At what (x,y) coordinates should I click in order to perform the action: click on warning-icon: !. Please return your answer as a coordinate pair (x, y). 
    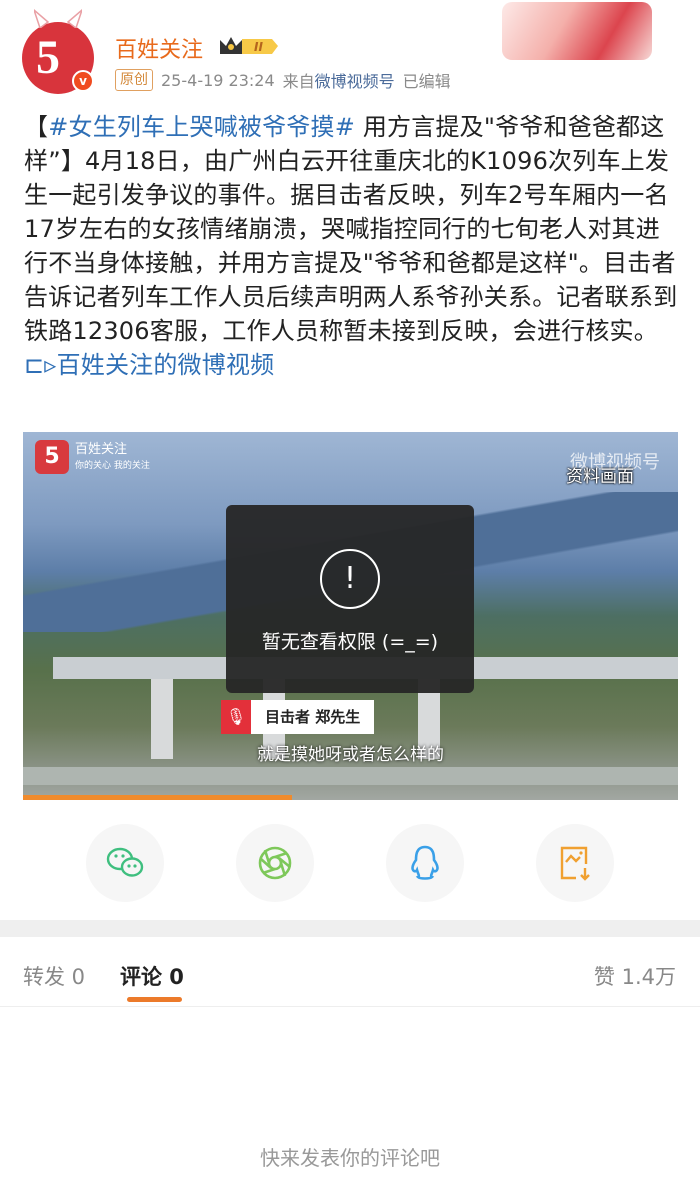
    Looking at the image, I should click on (350, 579).